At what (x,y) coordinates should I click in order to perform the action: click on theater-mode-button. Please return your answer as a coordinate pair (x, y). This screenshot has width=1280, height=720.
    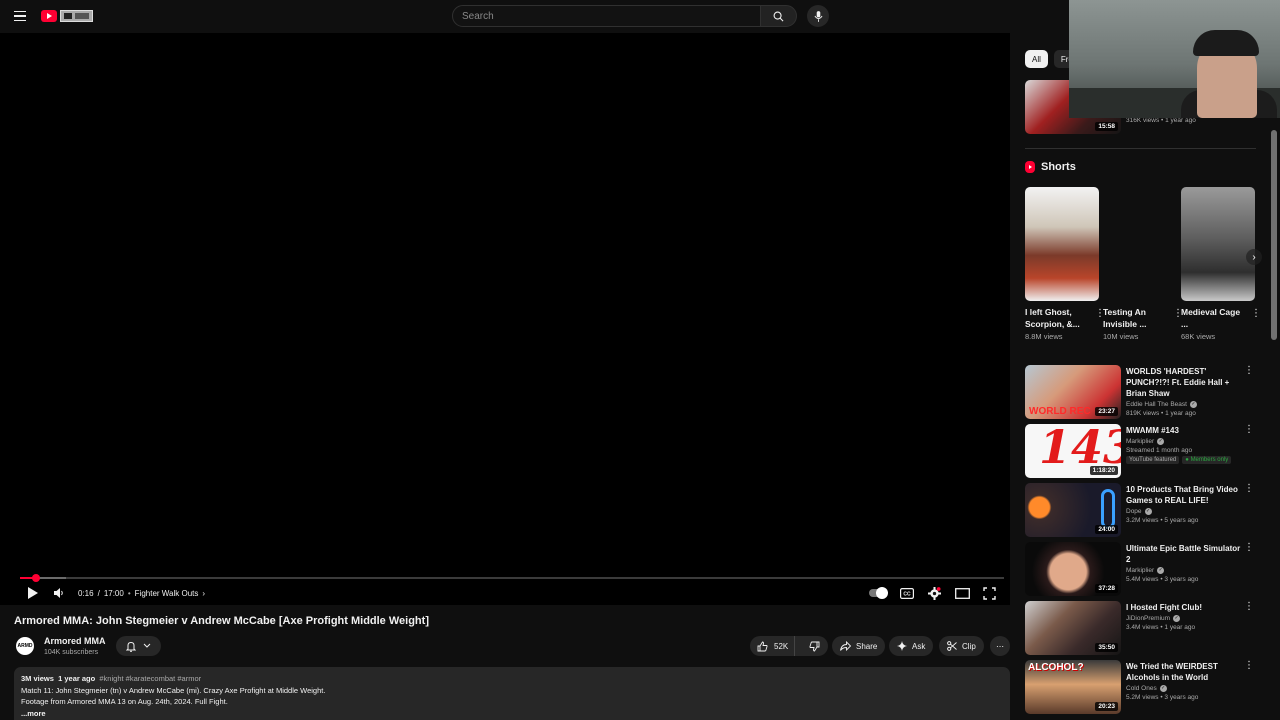
    Looking at the image, I should click on (962, 593).